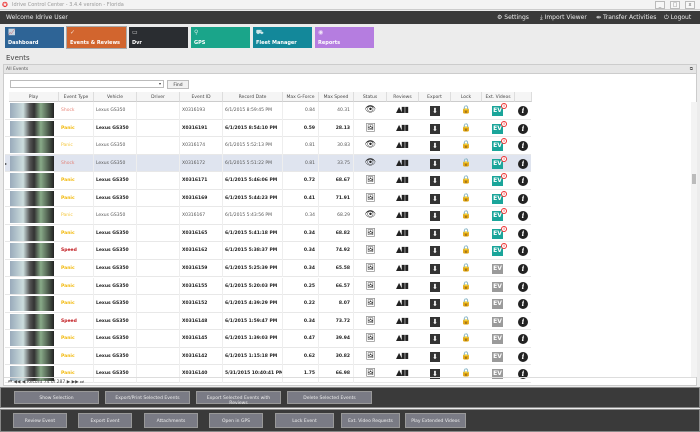  I want to click on column-header-driver: Driver, so click(158, 97).